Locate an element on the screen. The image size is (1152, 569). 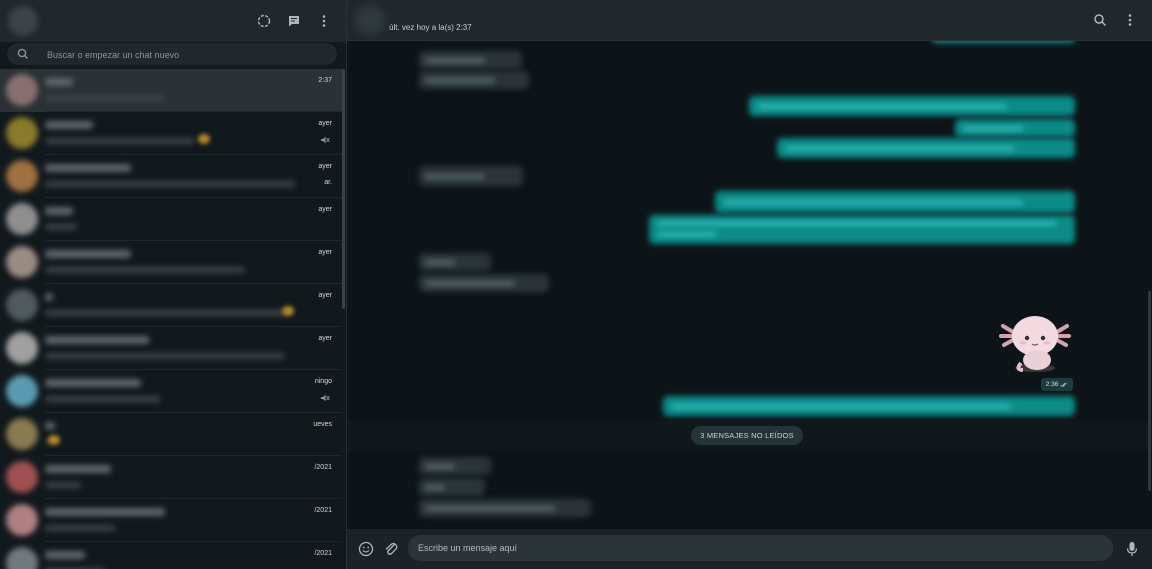
last-seen-status: últ. vez hoy a la(s) 2:37 is located at coordinates (430, 27).